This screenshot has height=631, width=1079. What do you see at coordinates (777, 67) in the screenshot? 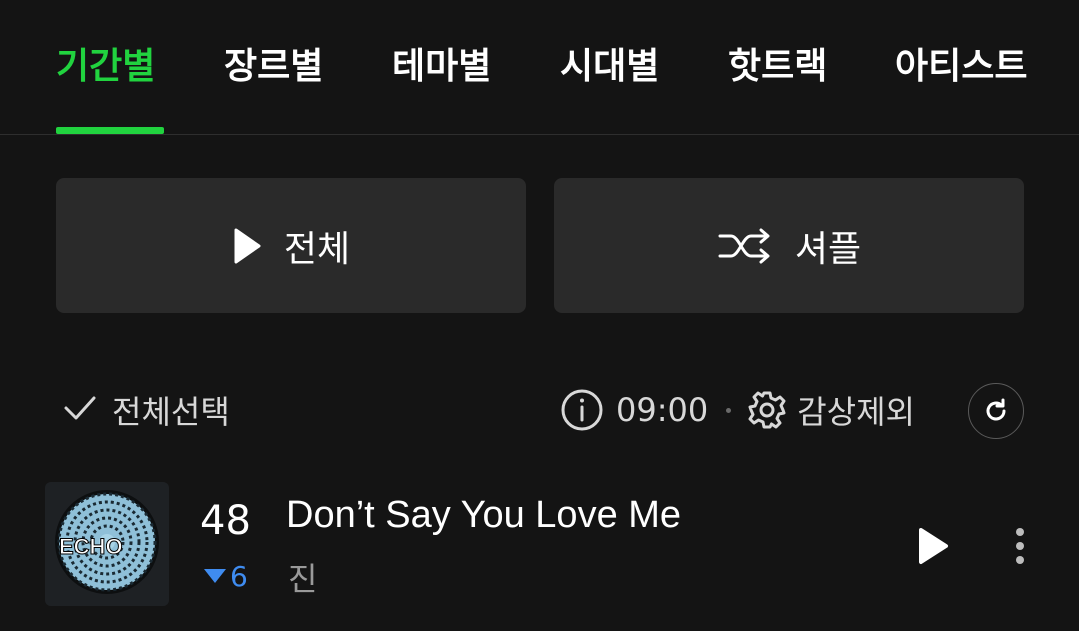
I see `tab-hot-track: 핫트랙` at bounding box center [777, 67].